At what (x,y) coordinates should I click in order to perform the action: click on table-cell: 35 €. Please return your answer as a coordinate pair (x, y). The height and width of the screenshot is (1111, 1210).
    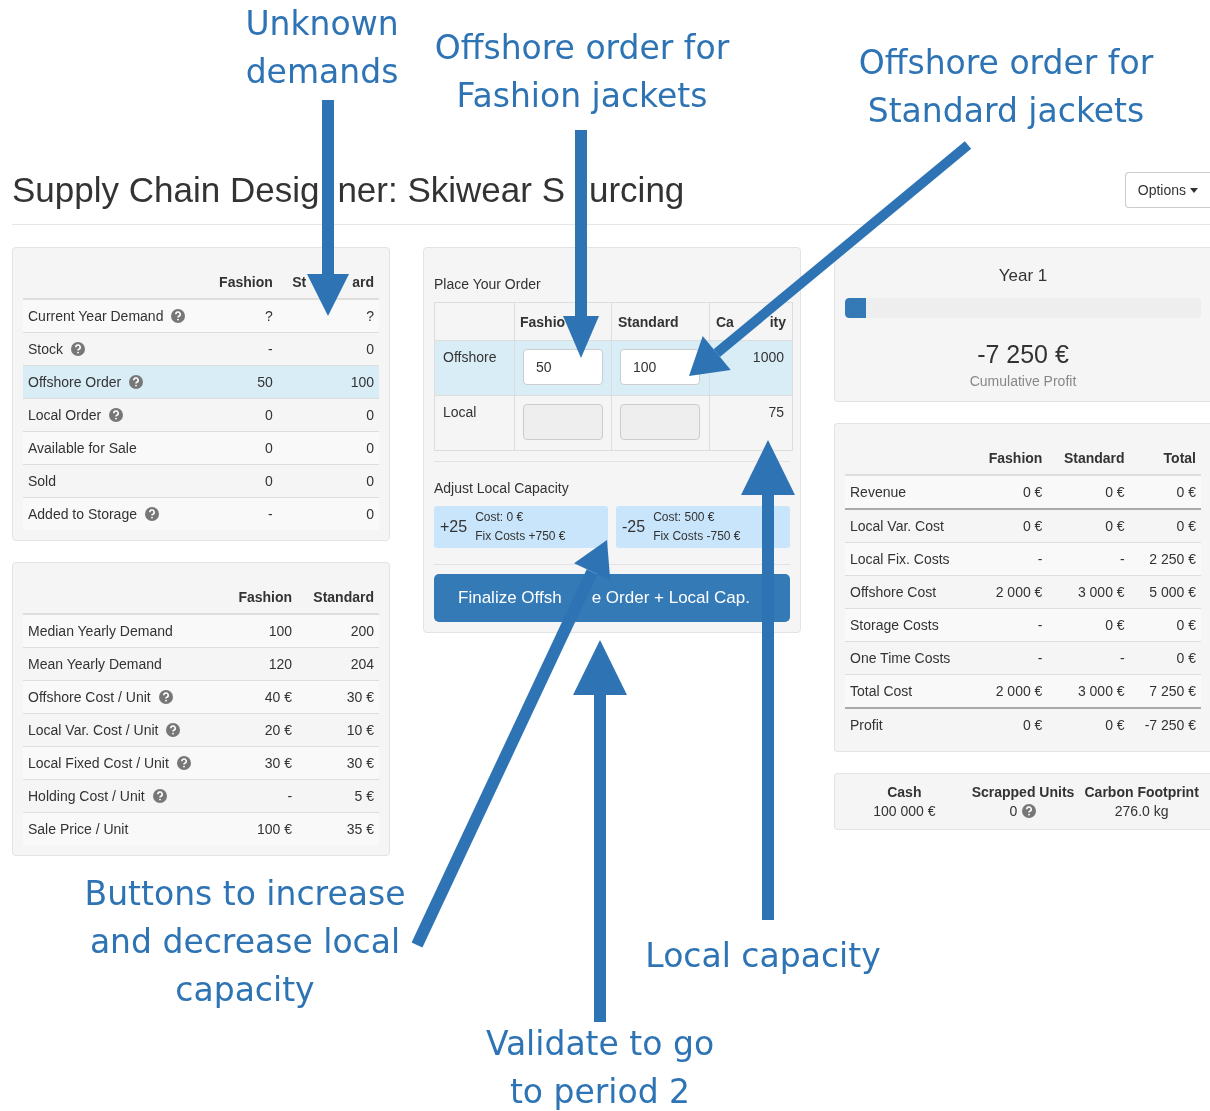
    Looking at the image, I should click on (338, 828).